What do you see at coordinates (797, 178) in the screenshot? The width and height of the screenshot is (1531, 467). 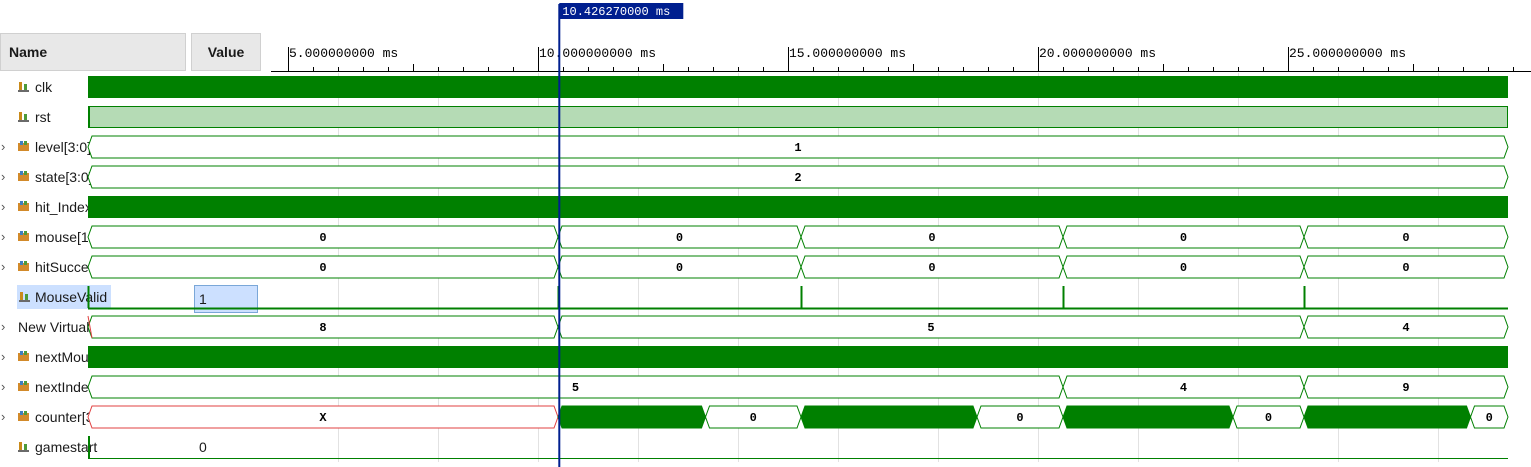 I see `wave-bus-value: 2` at bounding box center [797, 178].